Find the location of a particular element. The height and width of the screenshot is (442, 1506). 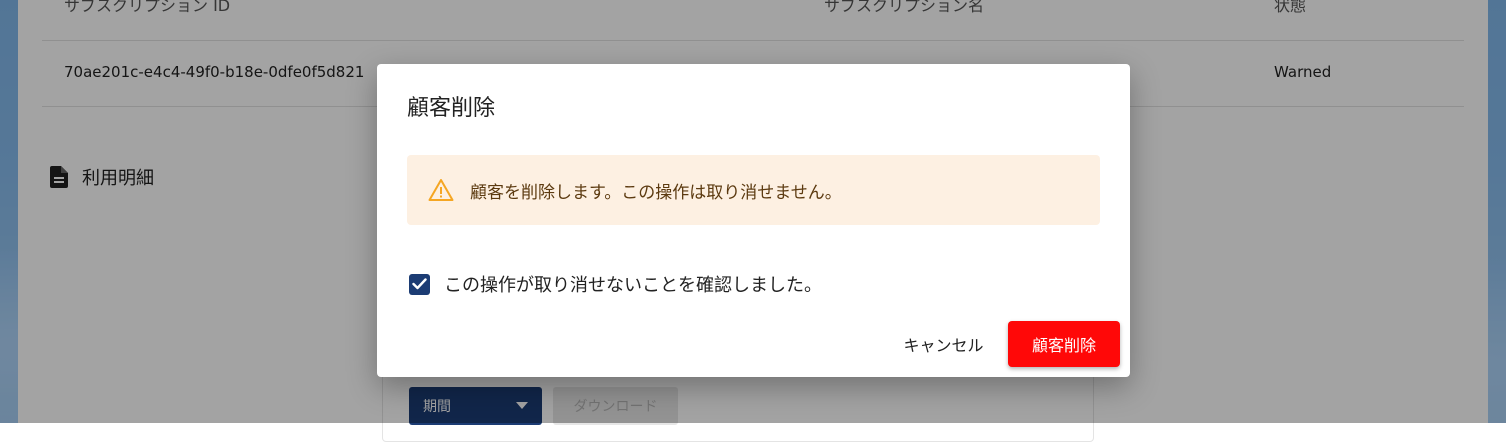

confirm-checkbox is located at coordinates (419, 284).